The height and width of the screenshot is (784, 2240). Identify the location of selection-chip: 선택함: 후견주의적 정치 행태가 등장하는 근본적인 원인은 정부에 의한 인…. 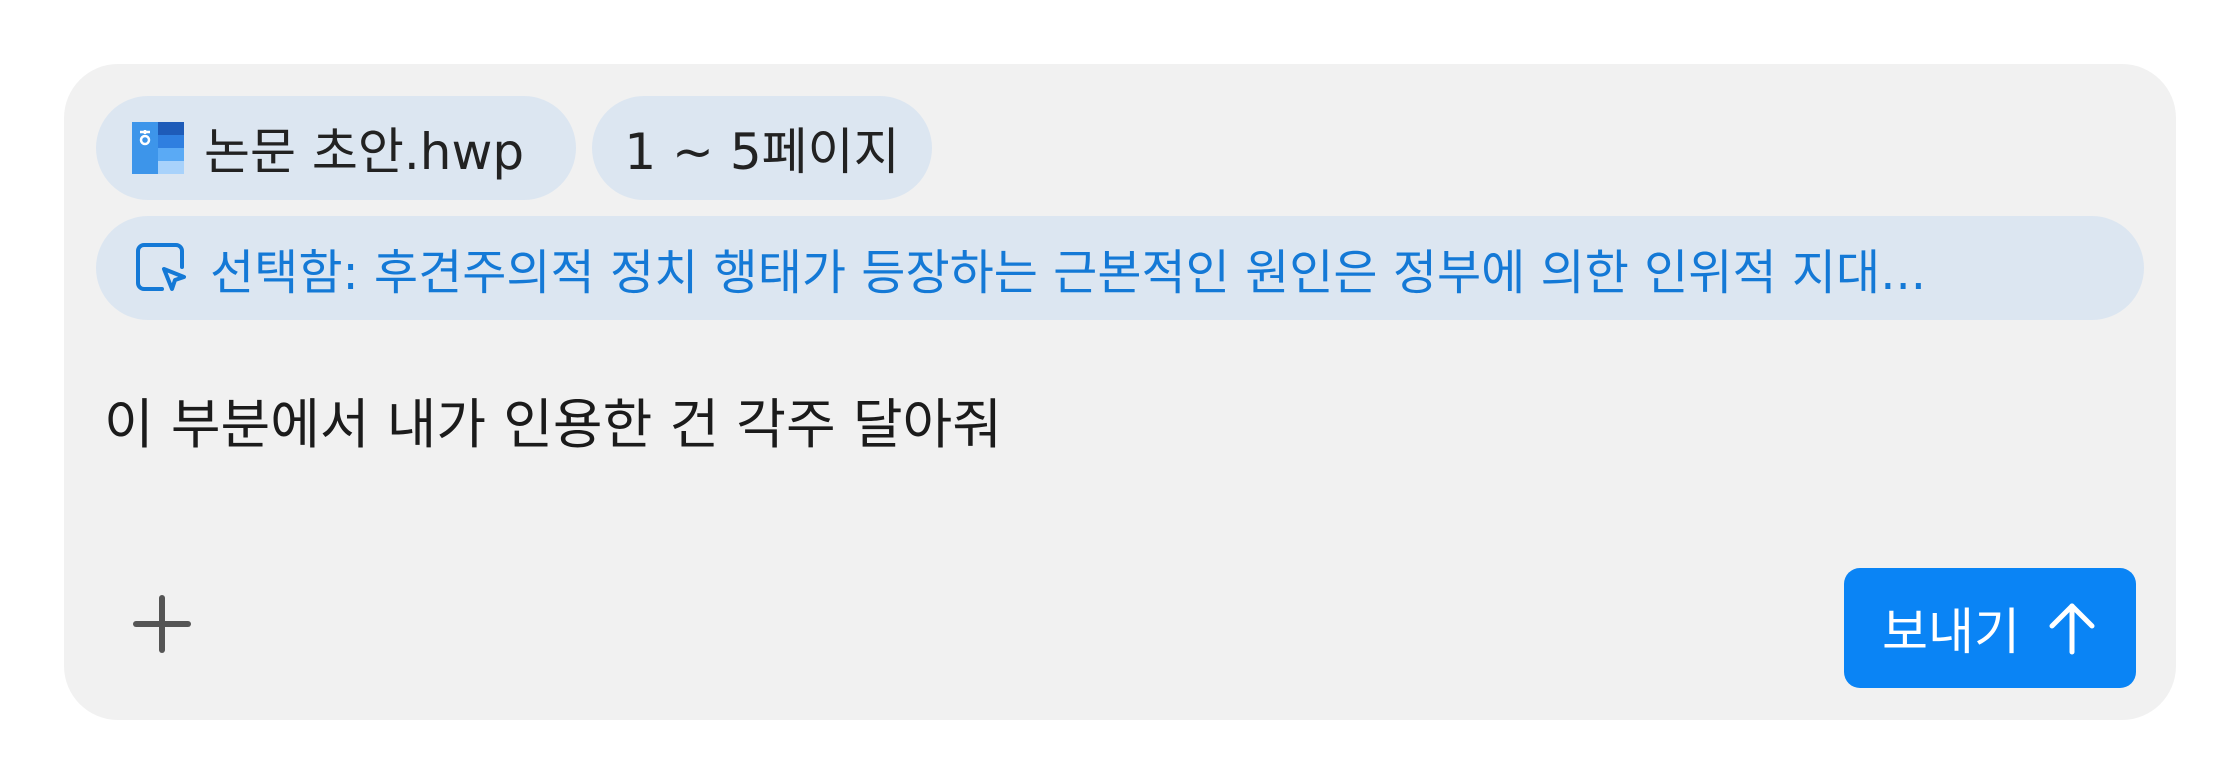
(1120, 268).